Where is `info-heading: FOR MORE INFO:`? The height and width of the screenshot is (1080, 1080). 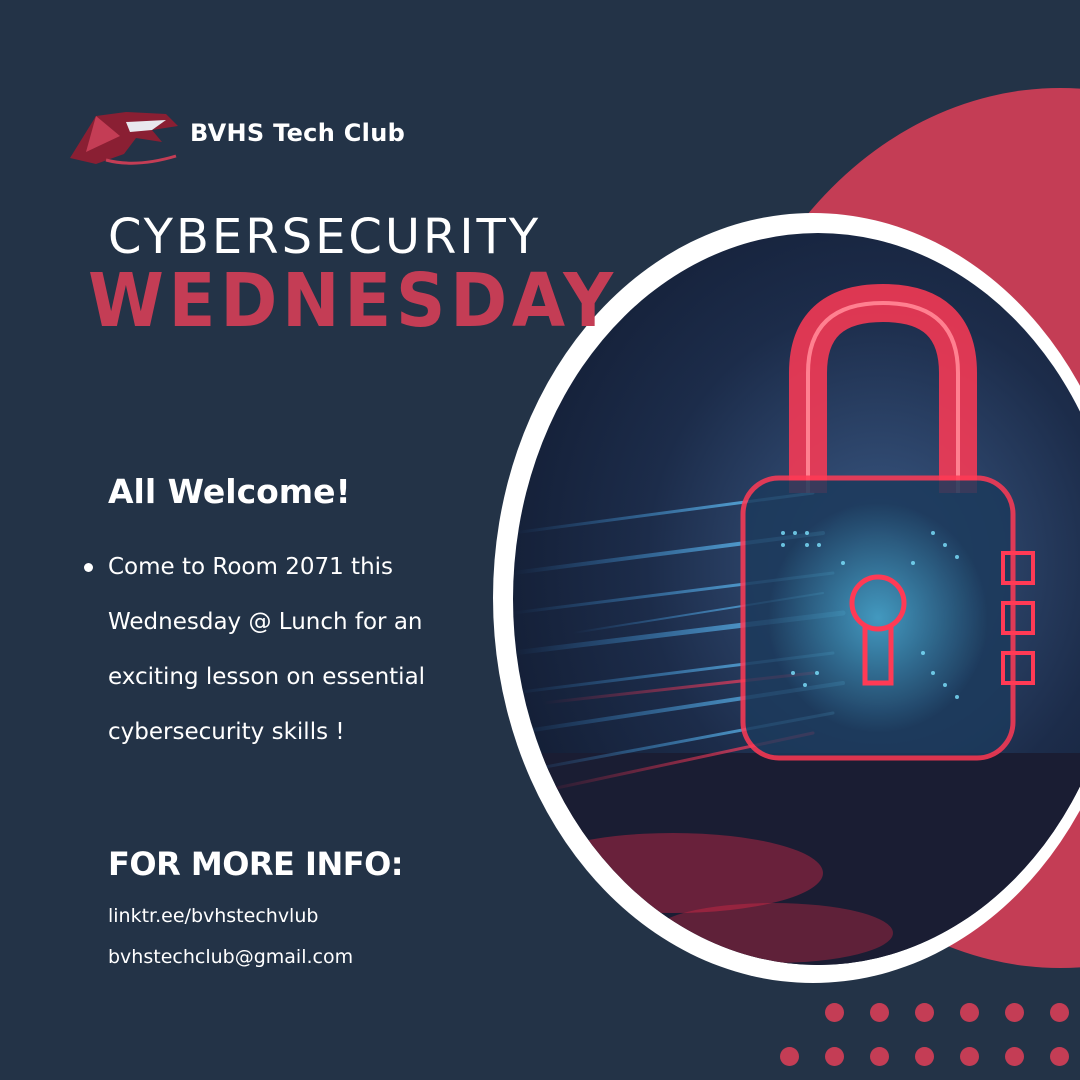 info-heading: FOR MORE INFO: is located at coordinates (256, 864).